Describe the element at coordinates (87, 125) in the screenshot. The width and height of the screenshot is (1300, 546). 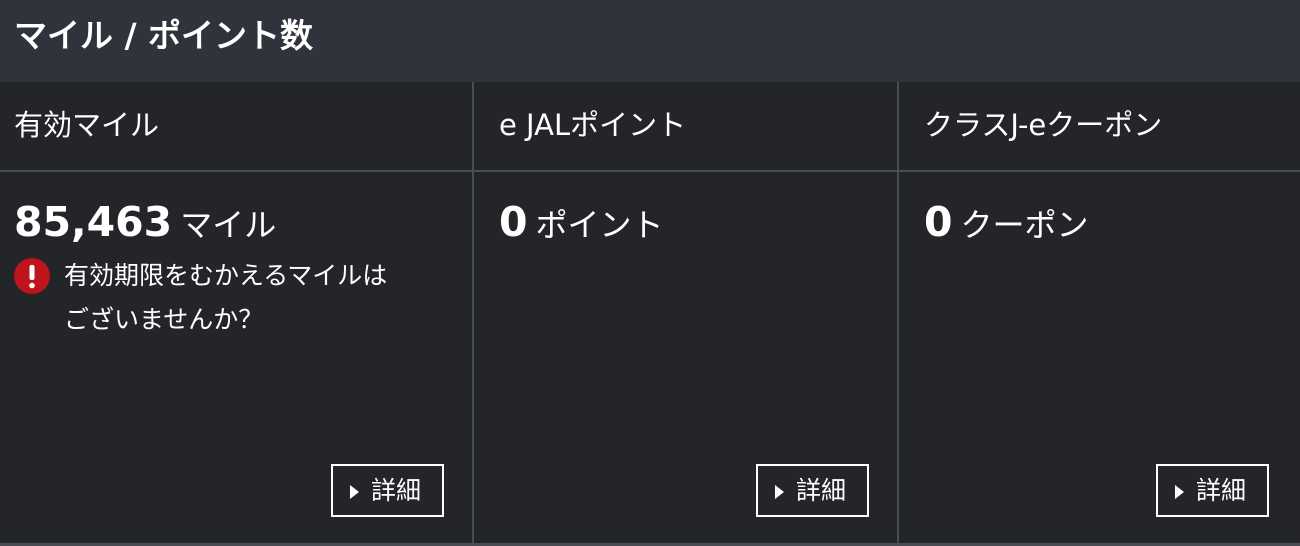
I see `valid-miles-heading: 有効マイル` at that location.